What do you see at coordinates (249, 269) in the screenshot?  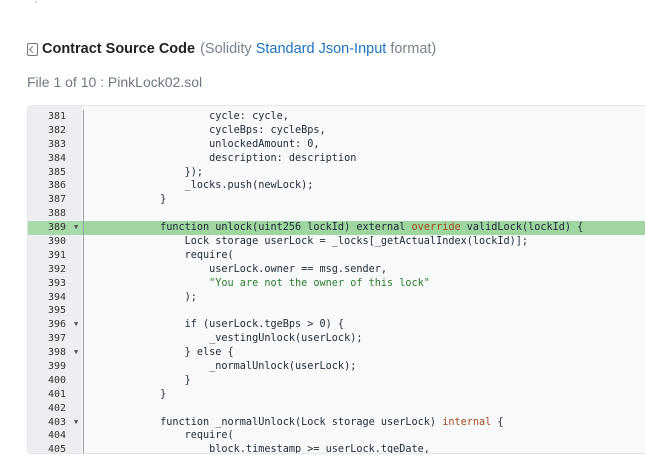 I see `code-text: userLock.owner == msg.sender,` at bounding box center [249, 269].